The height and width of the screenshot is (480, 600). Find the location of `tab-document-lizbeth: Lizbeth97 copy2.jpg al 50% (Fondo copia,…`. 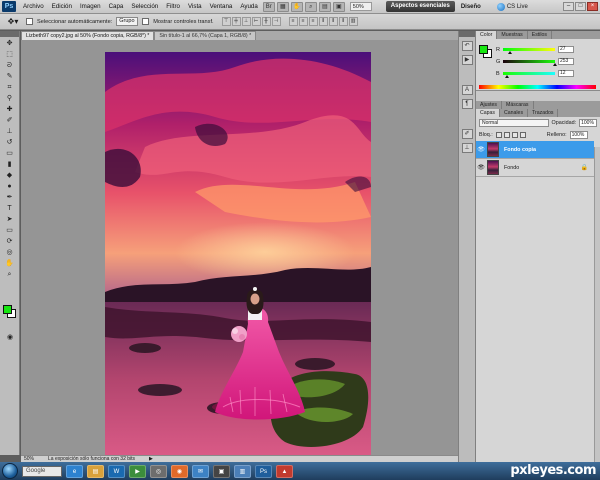

tab-document-lizbeth: Lizbeth97 copy2.jpg al 50% (Fondo copia,… is located at coordinates (88, 35).